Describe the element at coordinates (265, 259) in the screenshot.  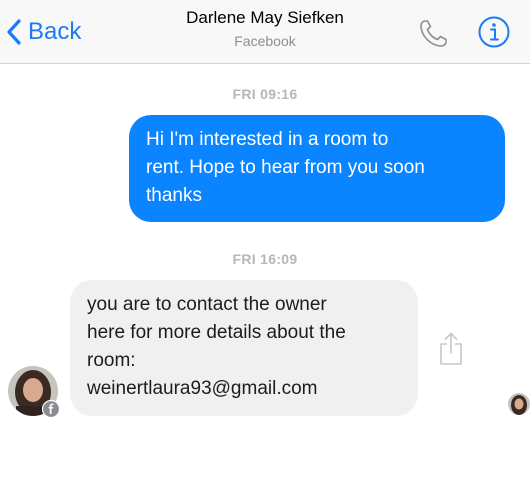
I see `message-timestamp: FRI 16:09` at that location.